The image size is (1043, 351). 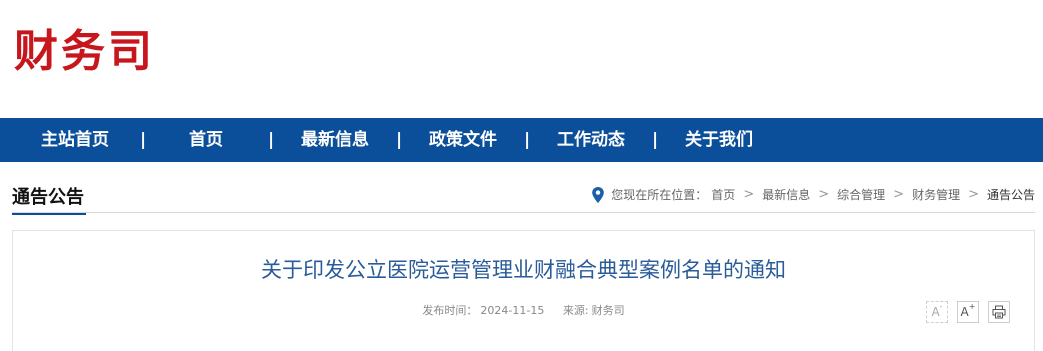 What do you see at coordinates (813, 195) in the screenshot?
I see `breadcrumb: 您现在所在位置： 首页 > 最新信息 > 综合管理 > 财务管理 > 通告公告` at bounding box center [813, 195].